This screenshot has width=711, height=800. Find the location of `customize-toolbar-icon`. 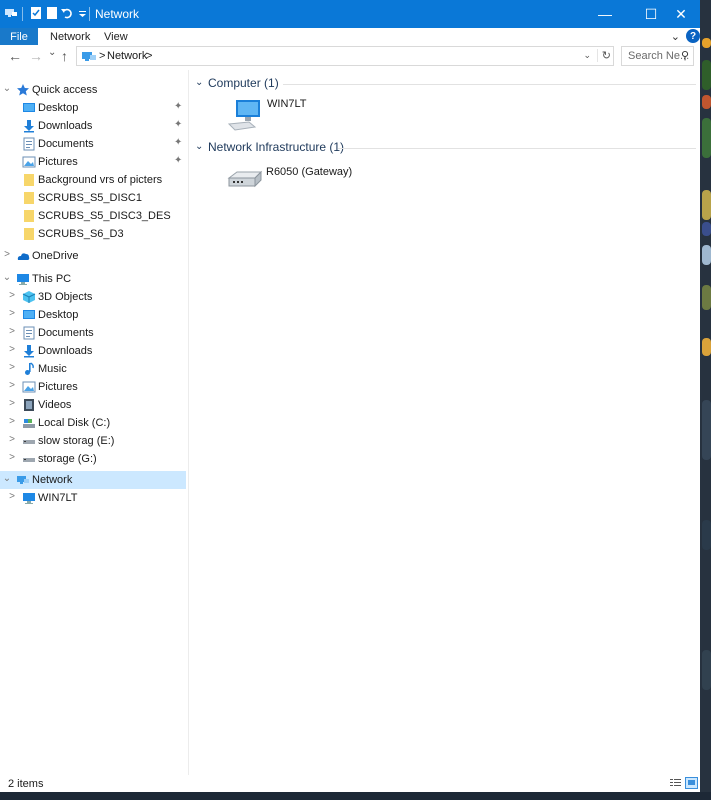

customize-toolbar-icon is located at coordinates (83, 13).